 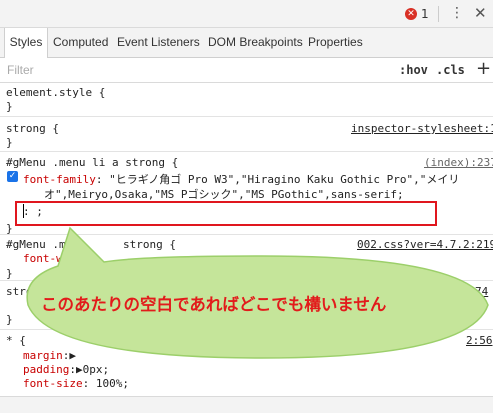 I want to click on property-declaration: font-size: 100%;, so click(x=76, y=383).